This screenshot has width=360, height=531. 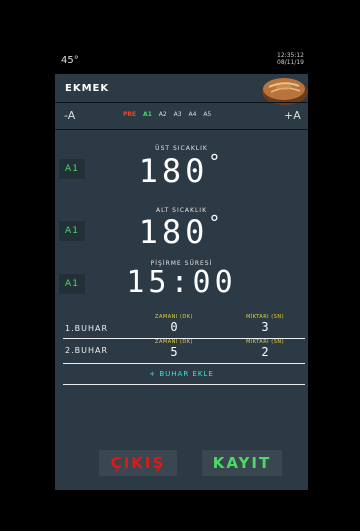 I want to click on lower-temp-value: 180, so click(x=173, y=232).